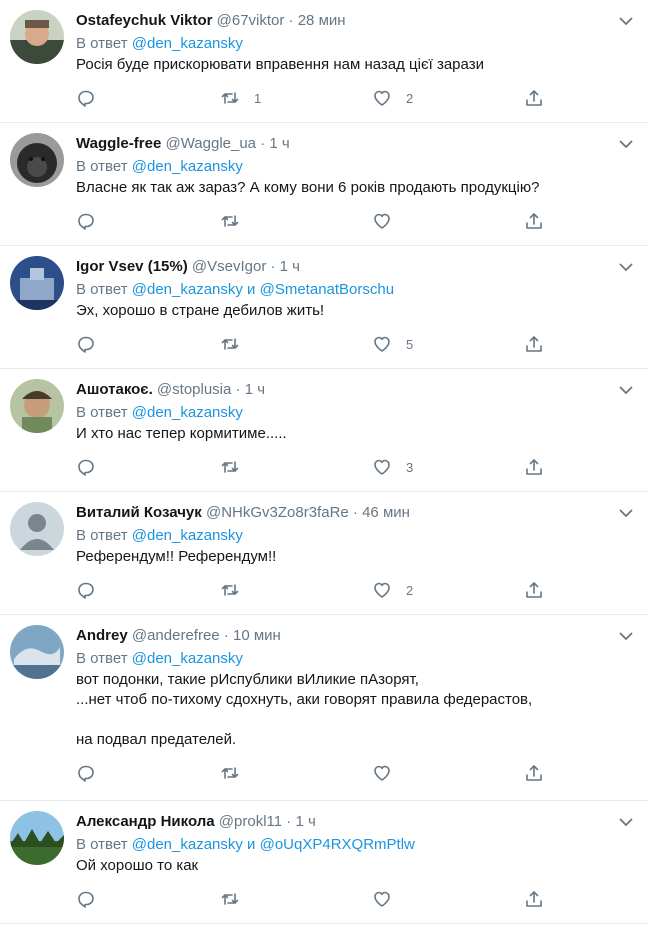  Describe the element at coordinates (392, 344) in the screenshot. I see `like-button: 5` at that location.